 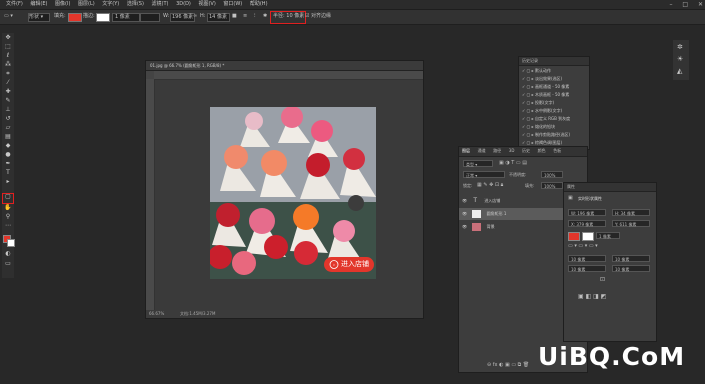 What do you see at coordinates (670, 4) in the screenshot?
I see `minimize-icon: –` at bounding box center [670, 4].